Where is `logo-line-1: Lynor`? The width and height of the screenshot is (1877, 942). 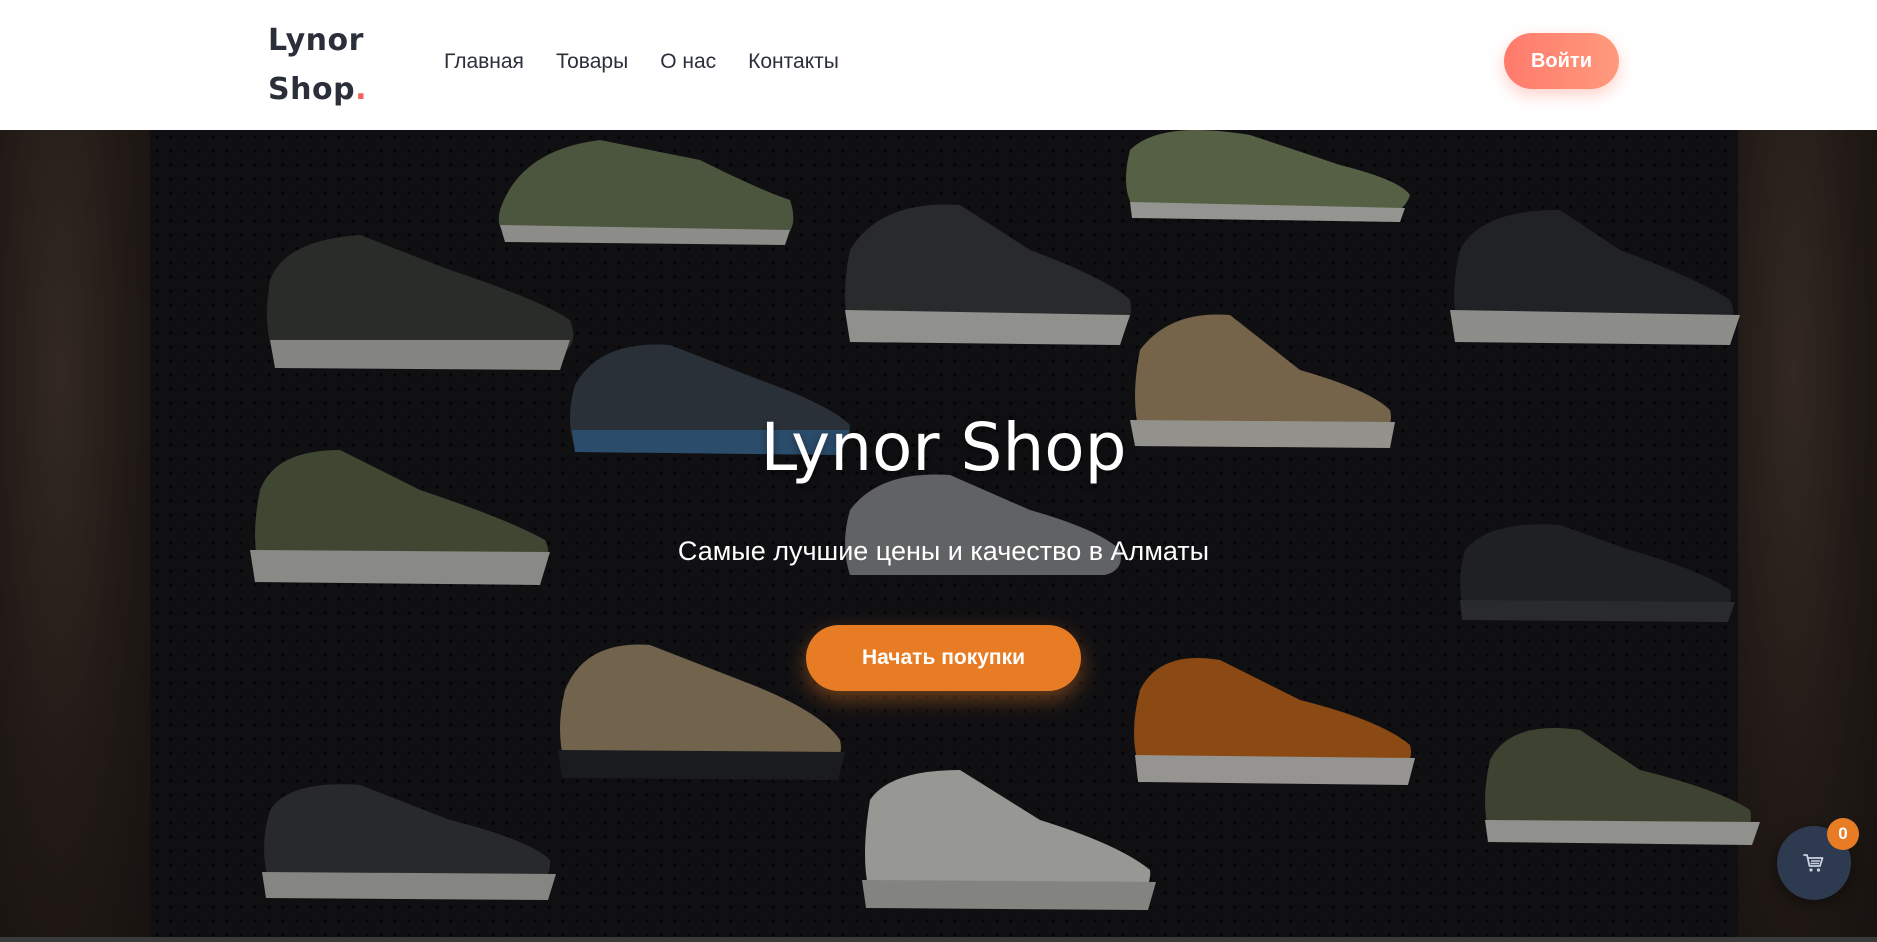 logo-line-1: Lynor is located at coordinates (316, 40).